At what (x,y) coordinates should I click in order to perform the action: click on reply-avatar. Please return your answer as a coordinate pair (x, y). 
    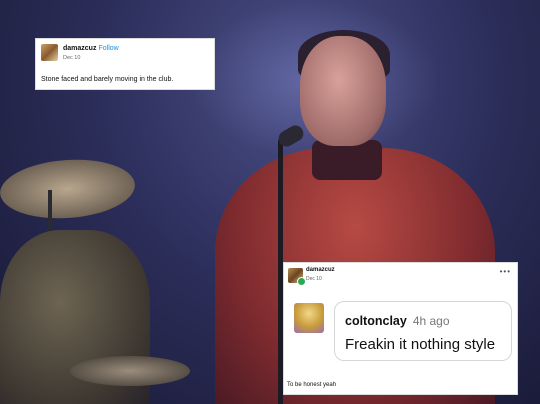
    Looking at the image, I should click on (309, 318).